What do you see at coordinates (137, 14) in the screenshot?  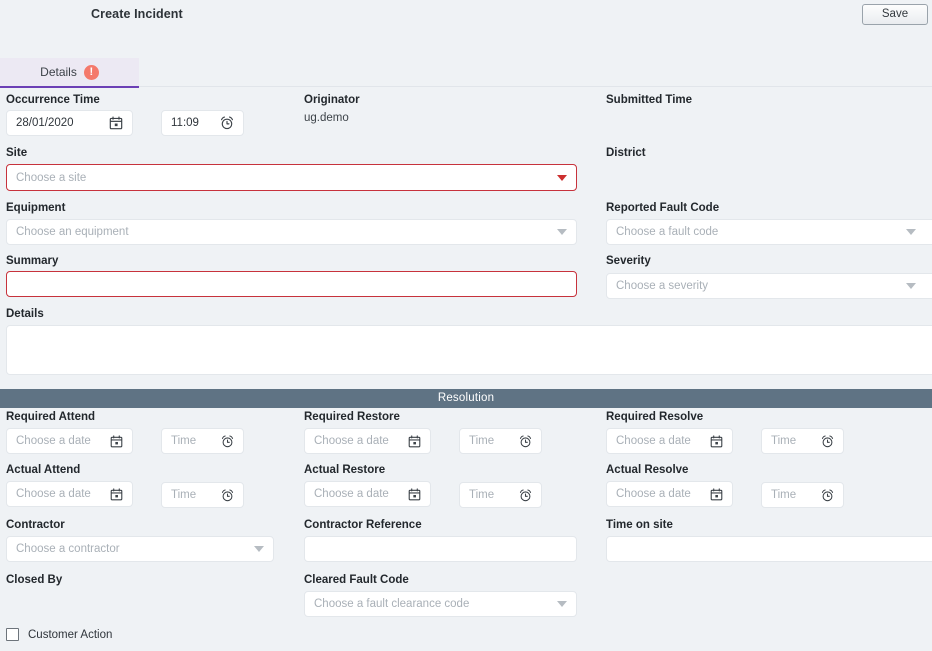 I see `page-title: Create Incident` at bounding box center [137, 14].